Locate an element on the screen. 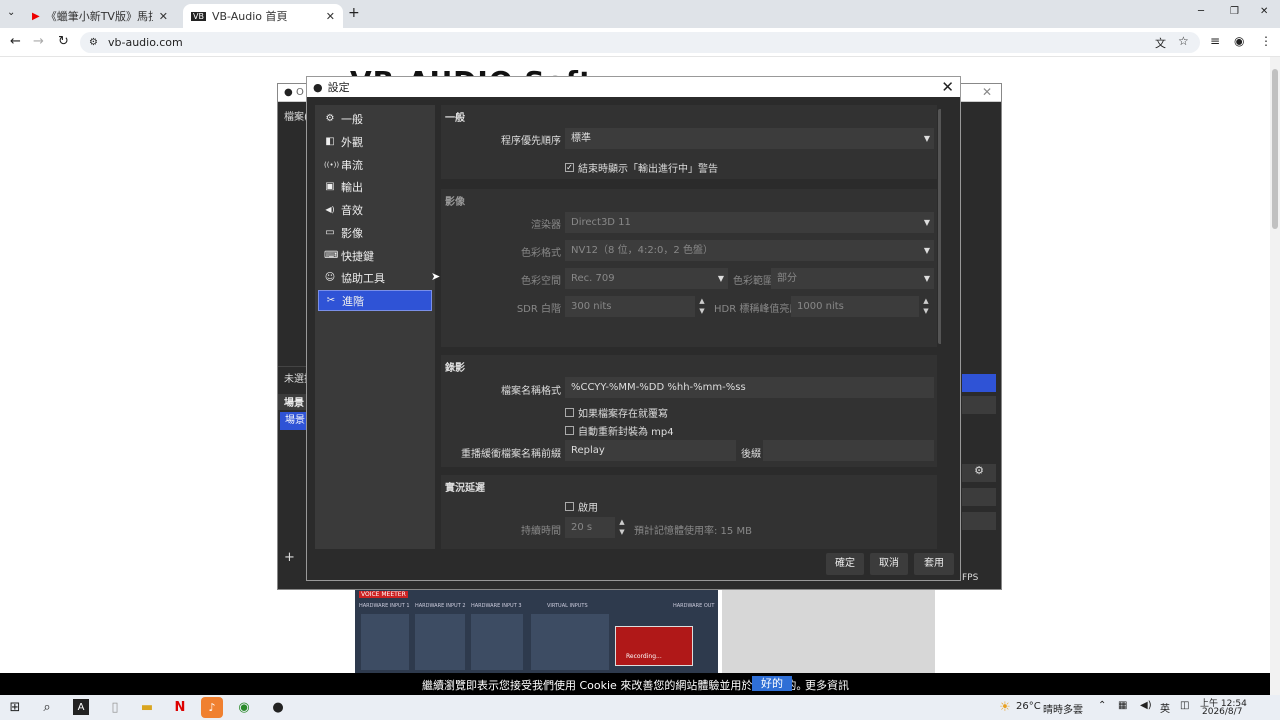 This screenshot has width=1280, height=720. sdr-spinbox: 300 nits is located at coordinates (630, 306).